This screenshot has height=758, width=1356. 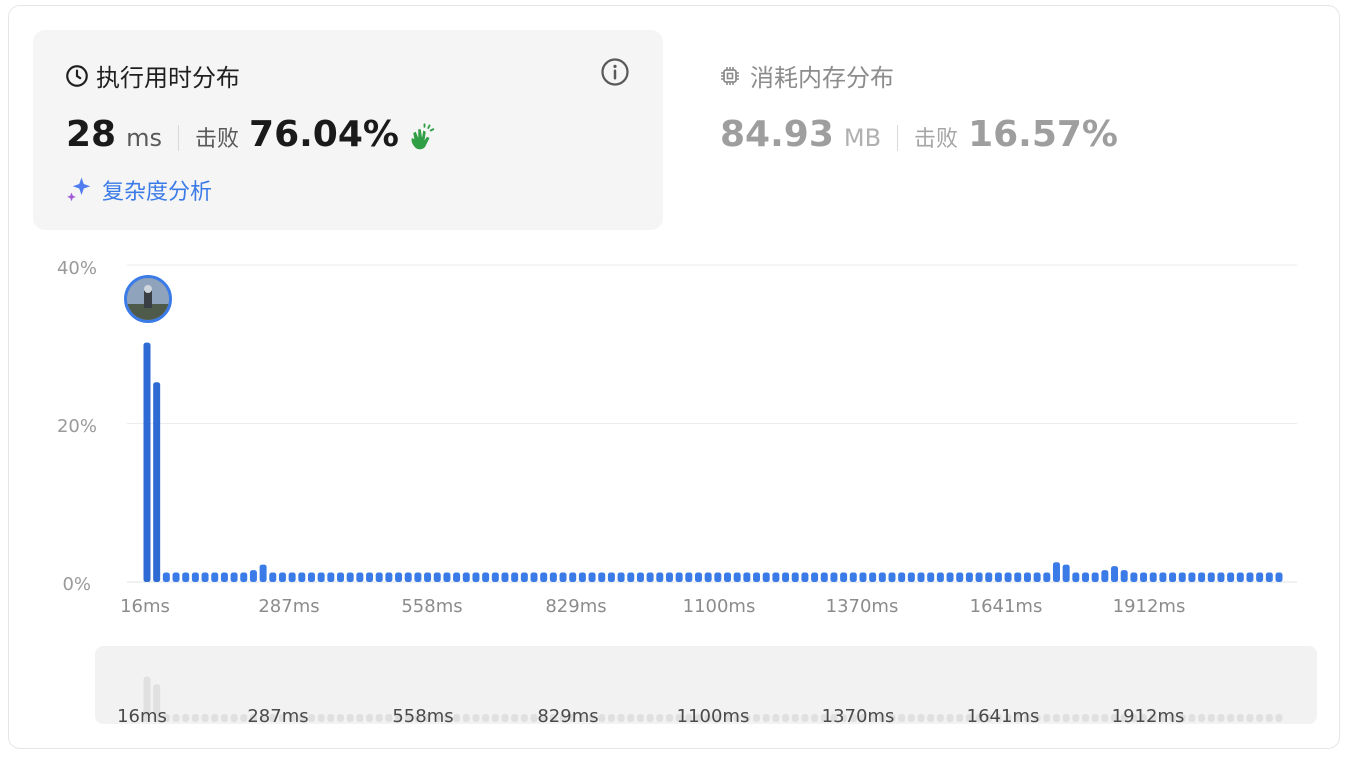 What do you see at coordinates (145, 606) in the screenshot?
I see `x-tick-label: 16ms` at bounding box center [145, 606].